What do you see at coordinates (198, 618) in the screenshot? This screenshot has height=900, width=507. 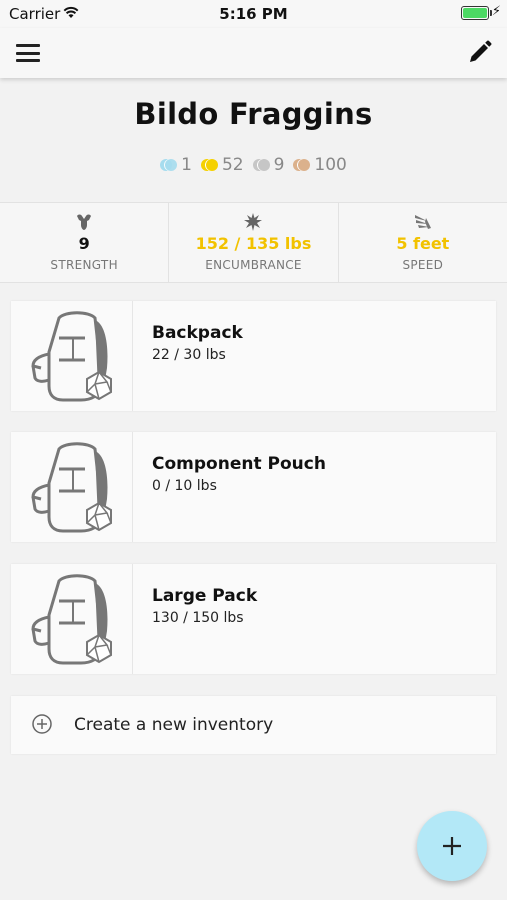 I see `inventory-capacity: 130 / 150 lbs` at bounding box center [198, 618].